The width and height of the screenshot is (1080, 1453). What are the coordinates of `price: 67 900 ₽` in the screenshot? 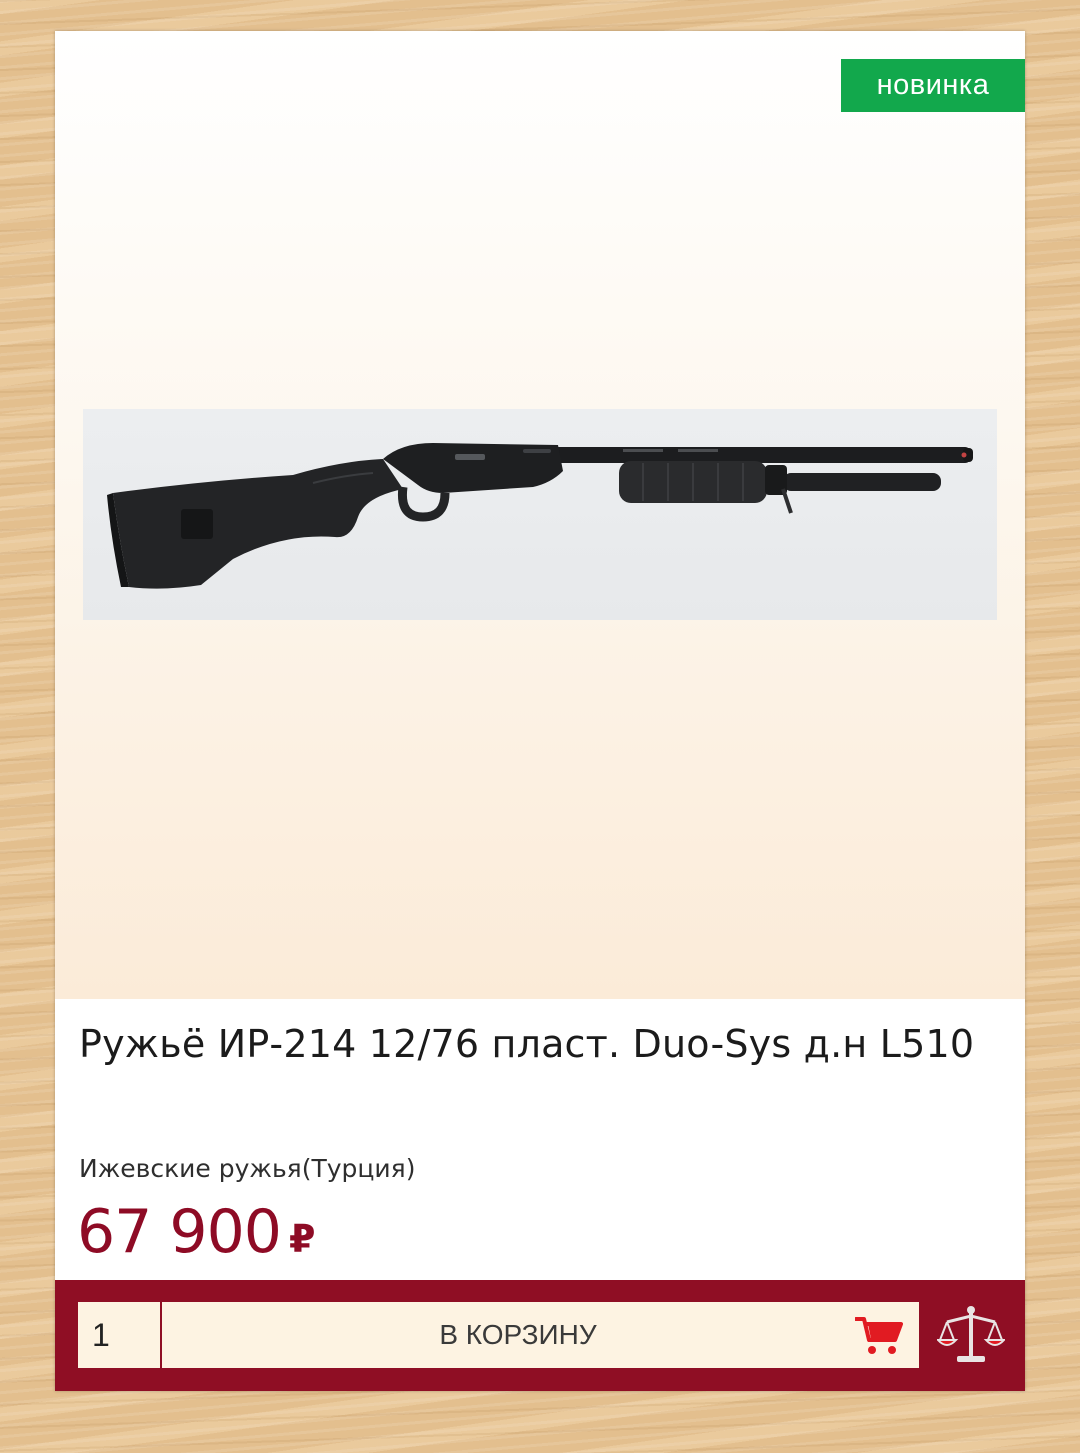 It's located at (196, 1235).